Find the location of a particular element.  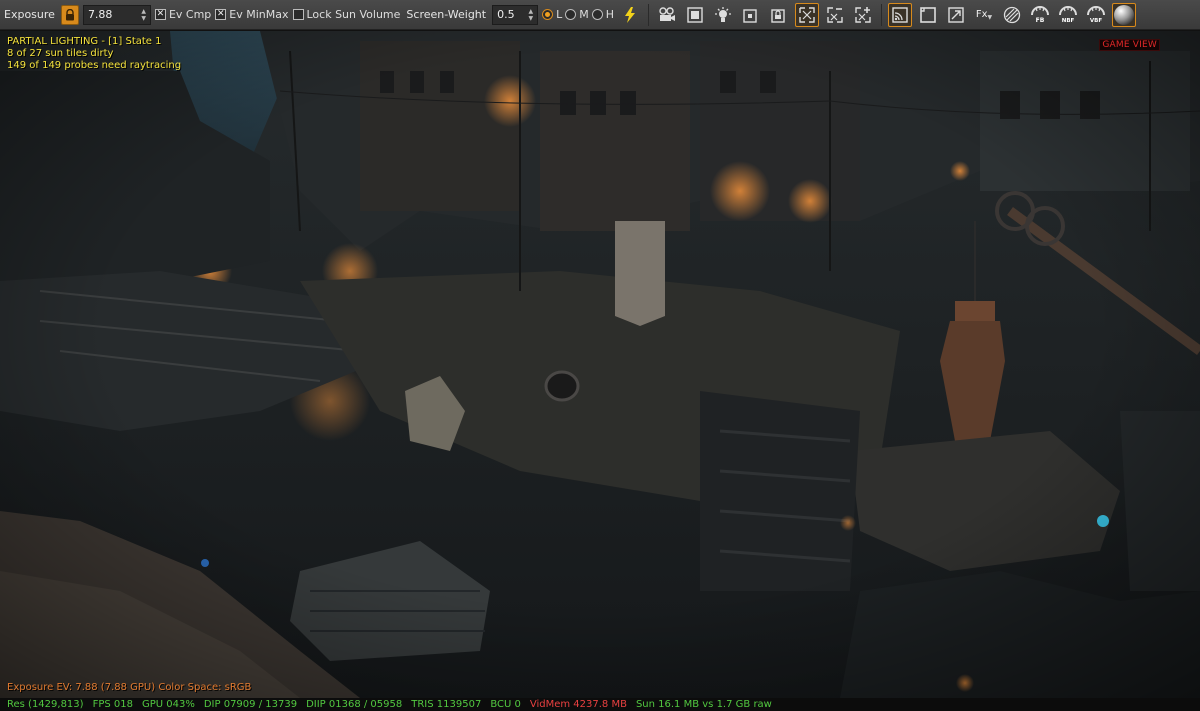

resolution-stat: Res (1429,813) is located at coordinates (45, 704).